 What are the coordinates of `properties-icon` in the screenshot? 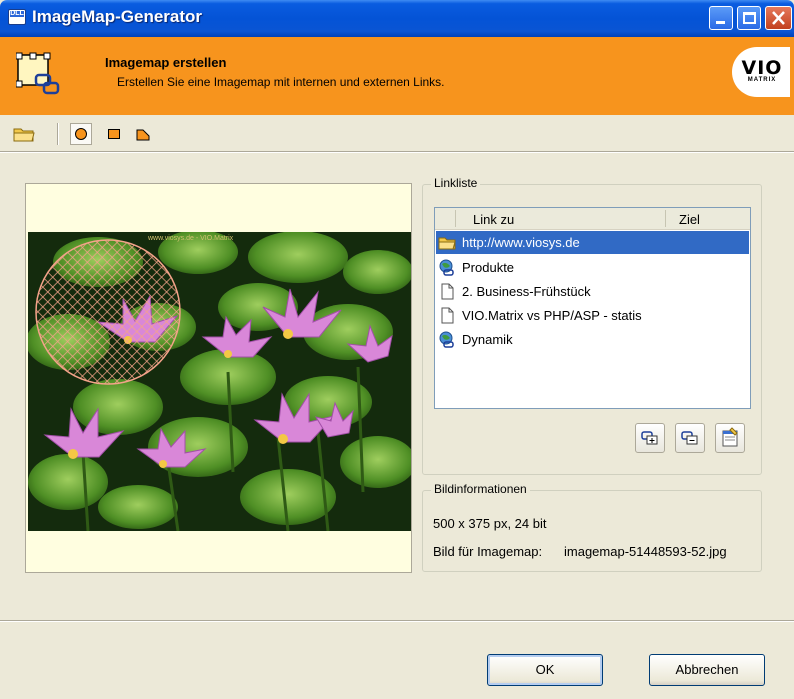 It's located at (730, 437).